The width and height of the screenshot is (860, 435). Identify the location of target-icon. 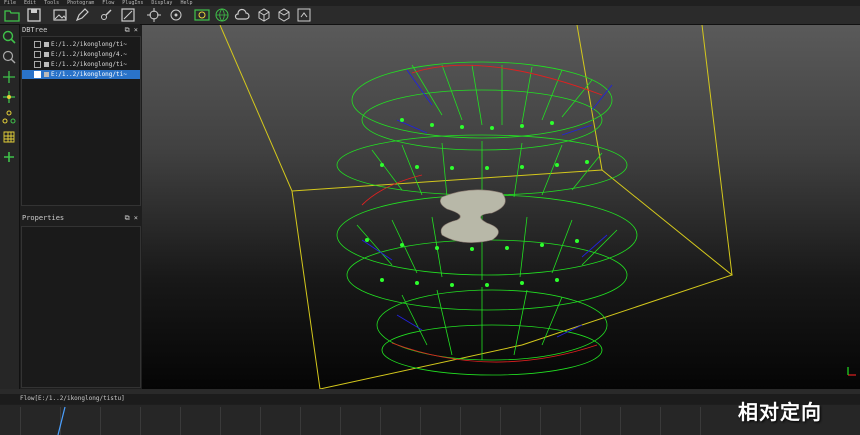
(154, 15).